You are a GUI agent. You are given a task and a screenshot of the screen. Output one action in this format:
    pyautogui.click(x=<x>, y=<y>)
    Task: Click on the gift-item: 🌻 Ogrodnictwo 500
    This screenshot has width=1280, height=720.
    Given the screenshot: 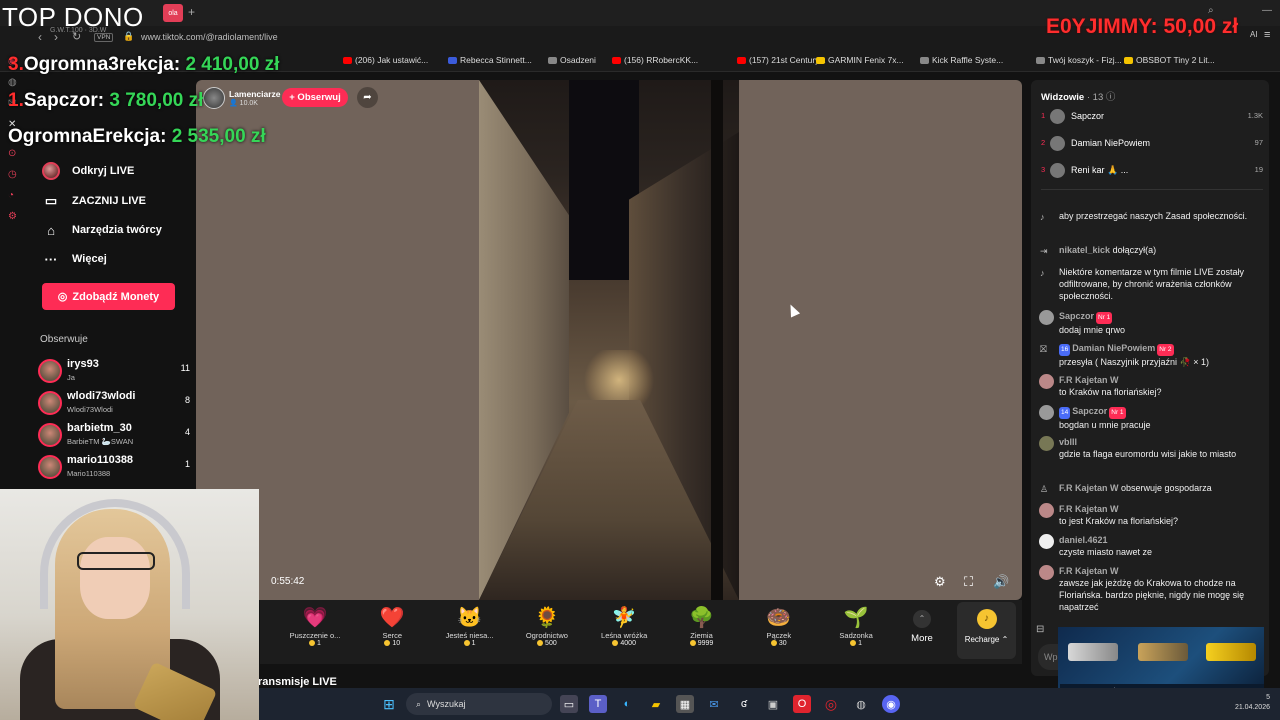 What is the action you would take?
    pyautogui.click(x=547, y=626)
    